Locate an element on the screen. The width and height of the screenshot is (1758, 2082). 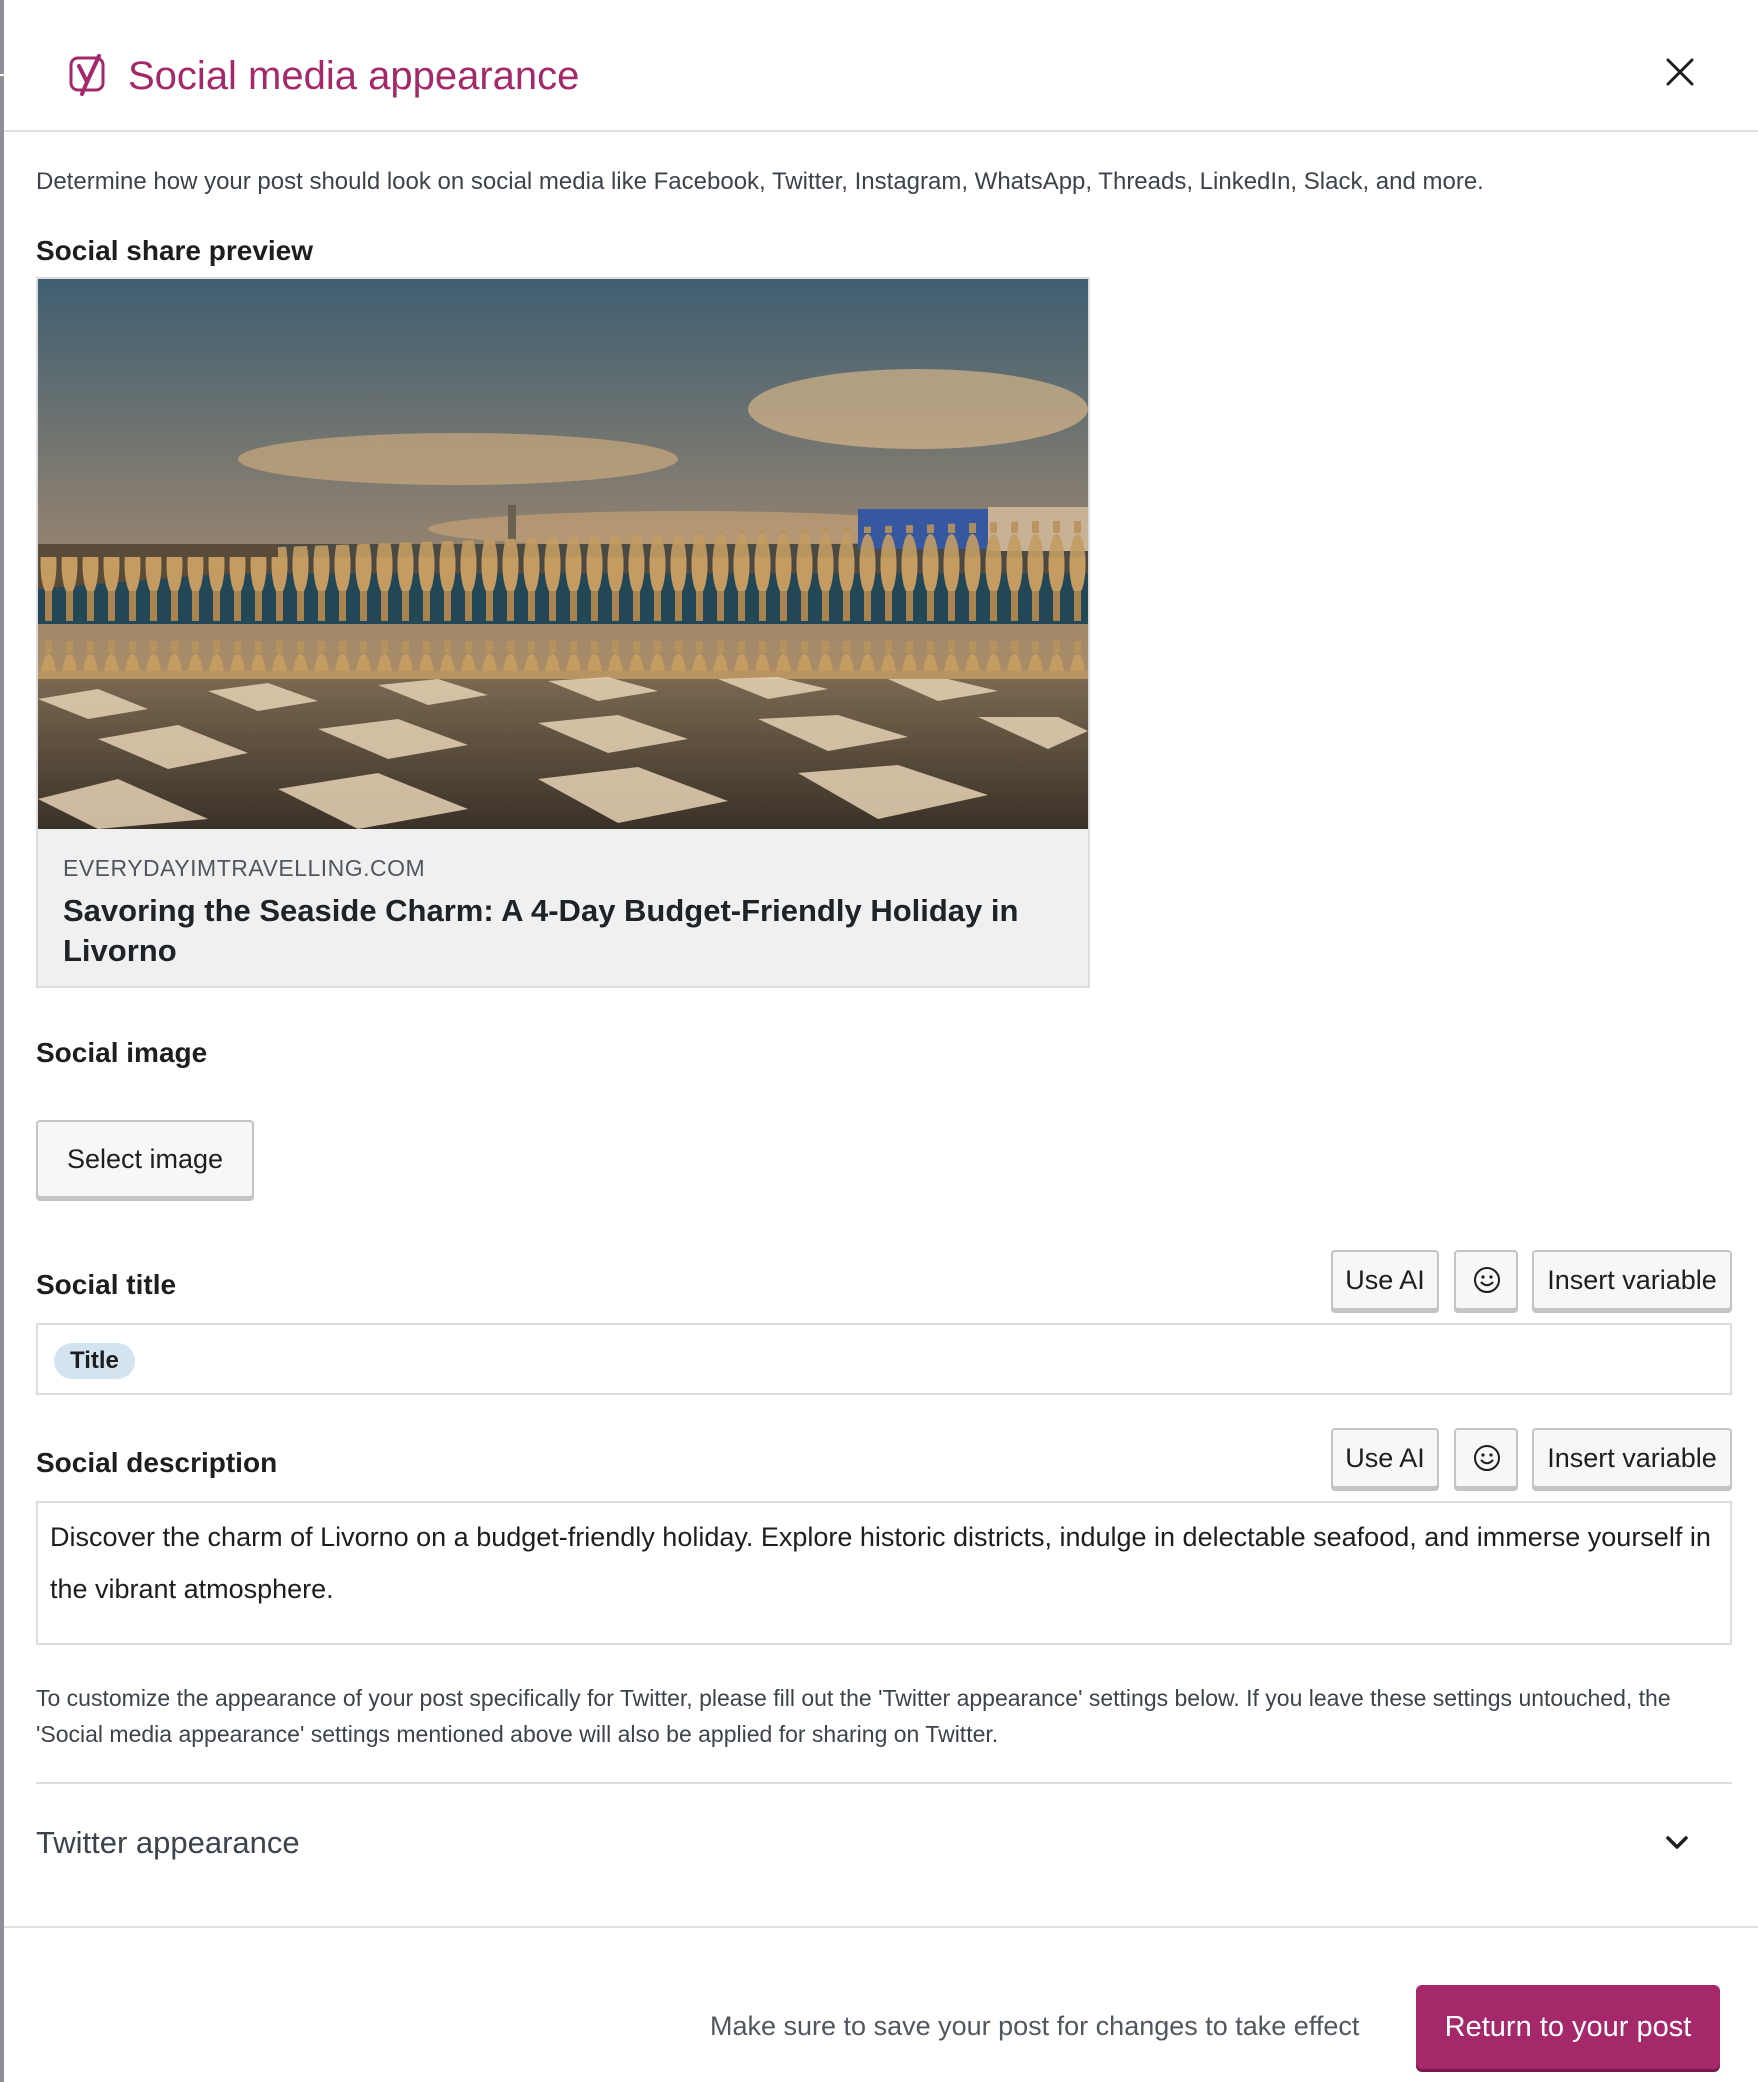
social-title-label: Social title is located at coordinates (106, 1284).